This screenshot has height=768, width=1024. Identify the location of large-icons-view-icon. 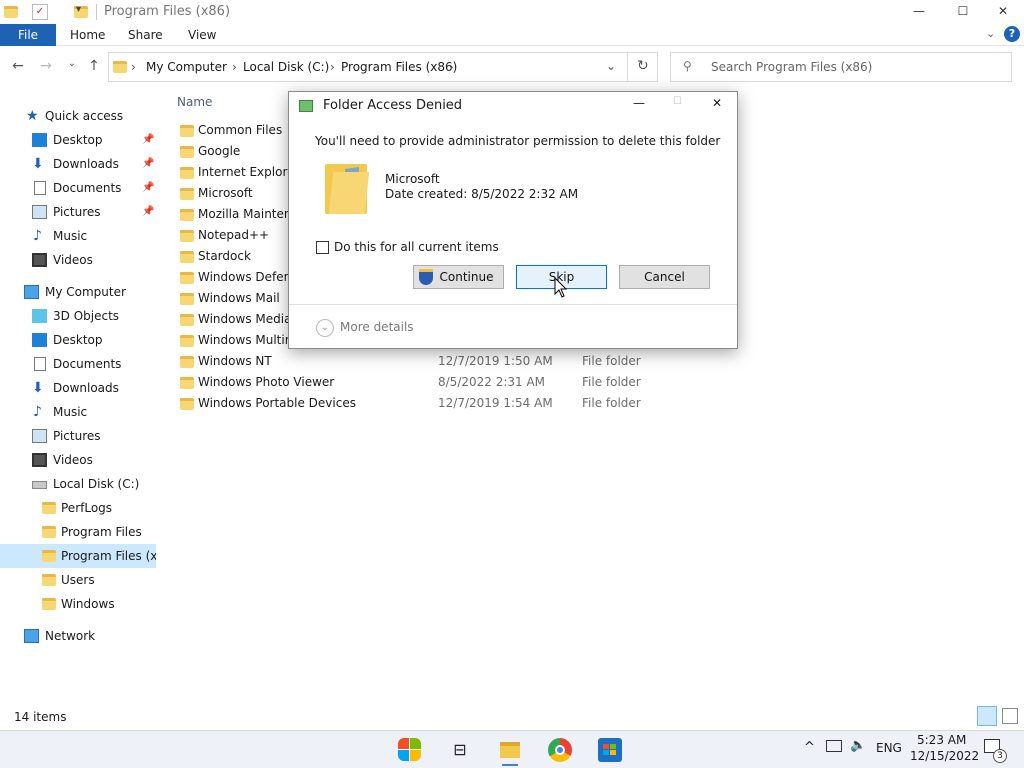
(1010, 716).